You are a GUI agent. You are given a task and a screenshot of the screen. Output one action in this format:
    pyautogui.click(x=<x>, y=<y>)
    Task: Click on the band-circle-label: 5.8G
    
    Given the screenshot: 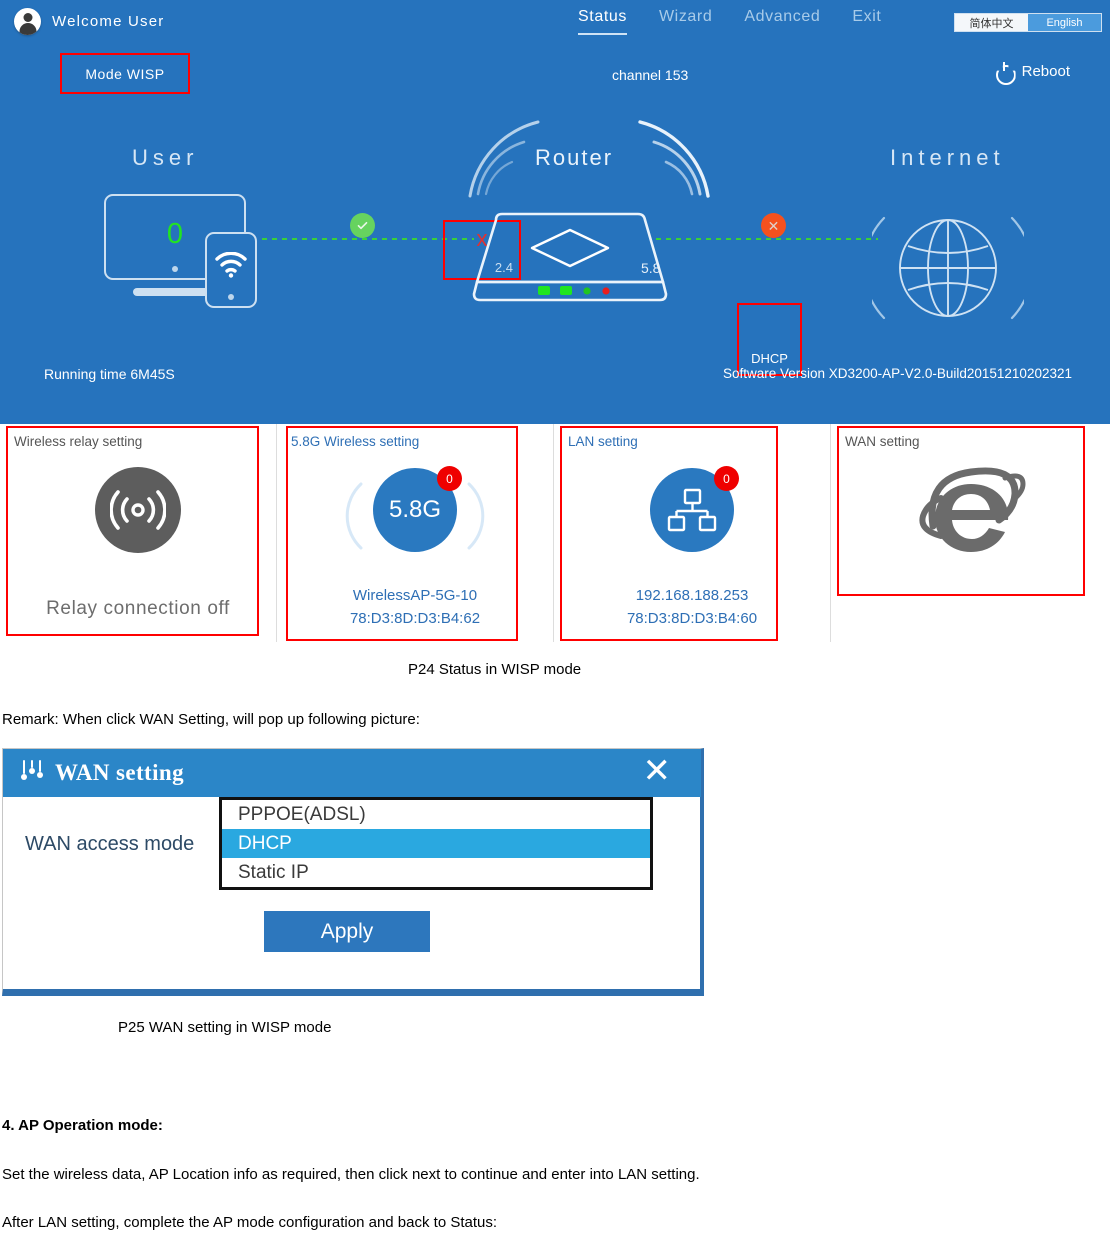 What is the action you would take?
    pyautogui.click(x=415, y=509)
    